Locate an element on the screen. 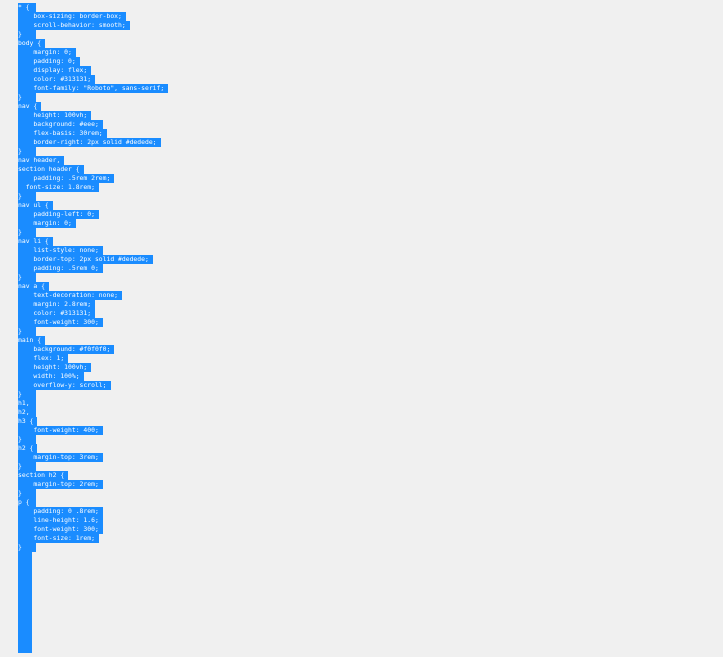 Image resolution: width=723 pixels, height=657 pixels. selected-code-text: h1, is located at coordinates (27, 403).